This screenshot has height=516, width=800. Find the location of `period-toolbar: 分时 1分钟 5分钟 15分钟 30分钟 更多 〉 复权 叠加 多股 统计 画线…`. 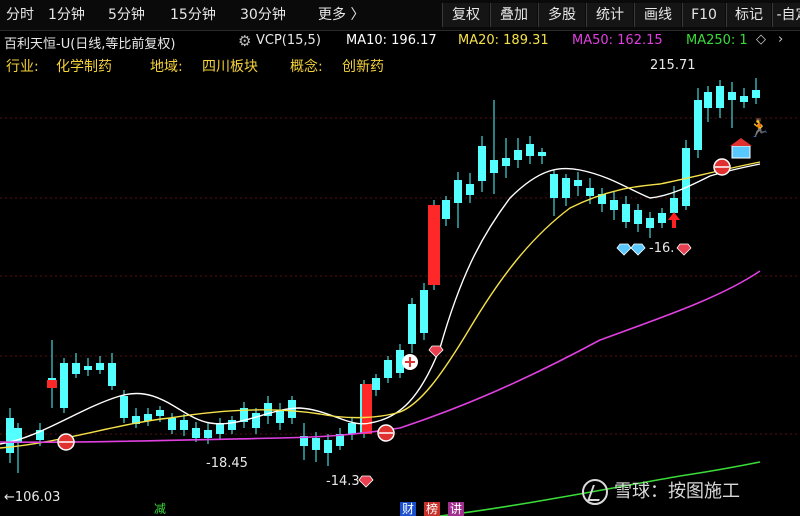

period-toolbar: 分时 1分钟 5分钟 15分钟 30分钟 更多 〉 复权 叠加 多股 统计 画线… is located at coordinates (400, 15).